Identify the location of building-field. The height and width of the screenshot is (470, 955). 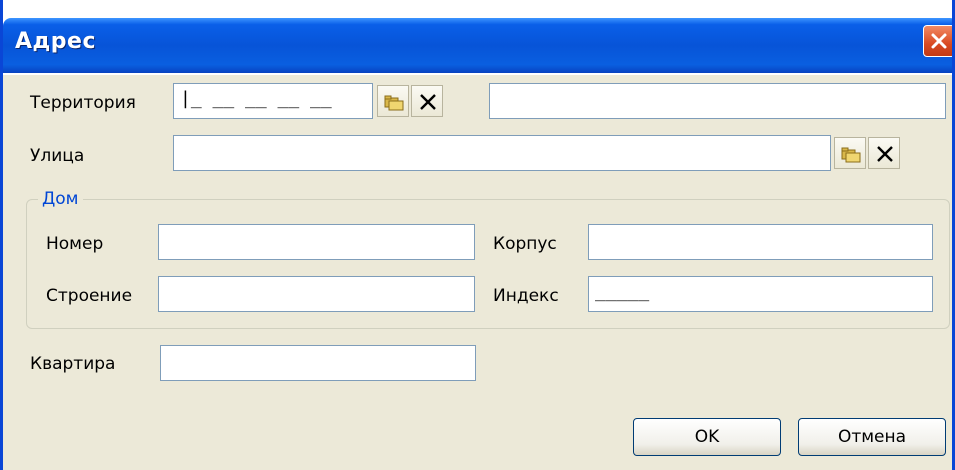
(760, 242).